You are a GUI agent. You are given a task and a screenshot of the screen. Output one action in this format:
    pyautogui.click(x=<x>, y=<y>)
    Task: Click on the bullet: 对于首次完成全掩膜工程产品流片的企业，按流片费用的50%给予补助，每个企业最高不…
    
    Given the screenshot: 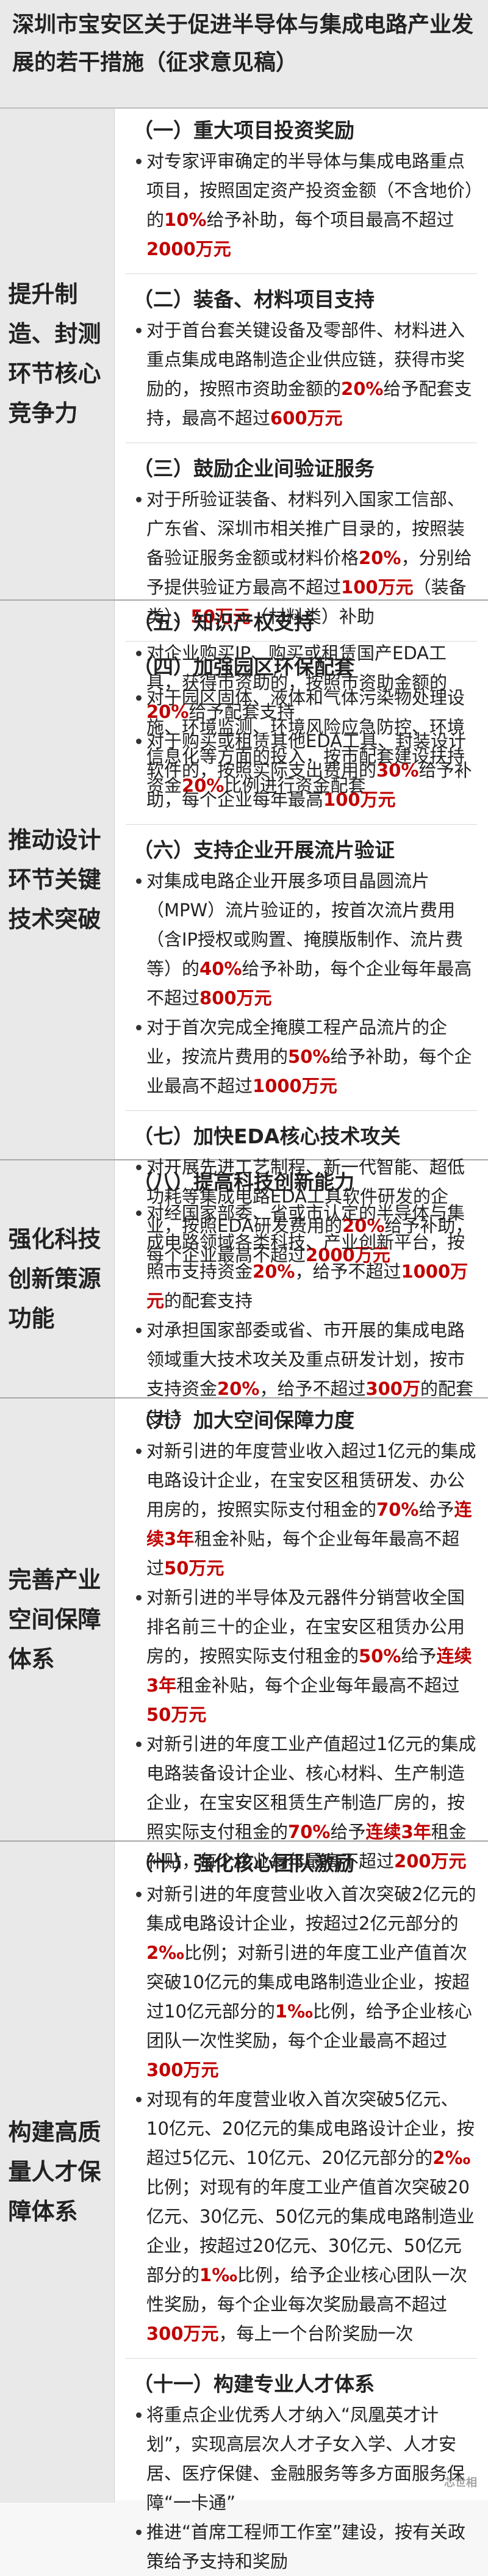 What is the action you would take?
    pyautogui.click(x=304, y=1057)
    